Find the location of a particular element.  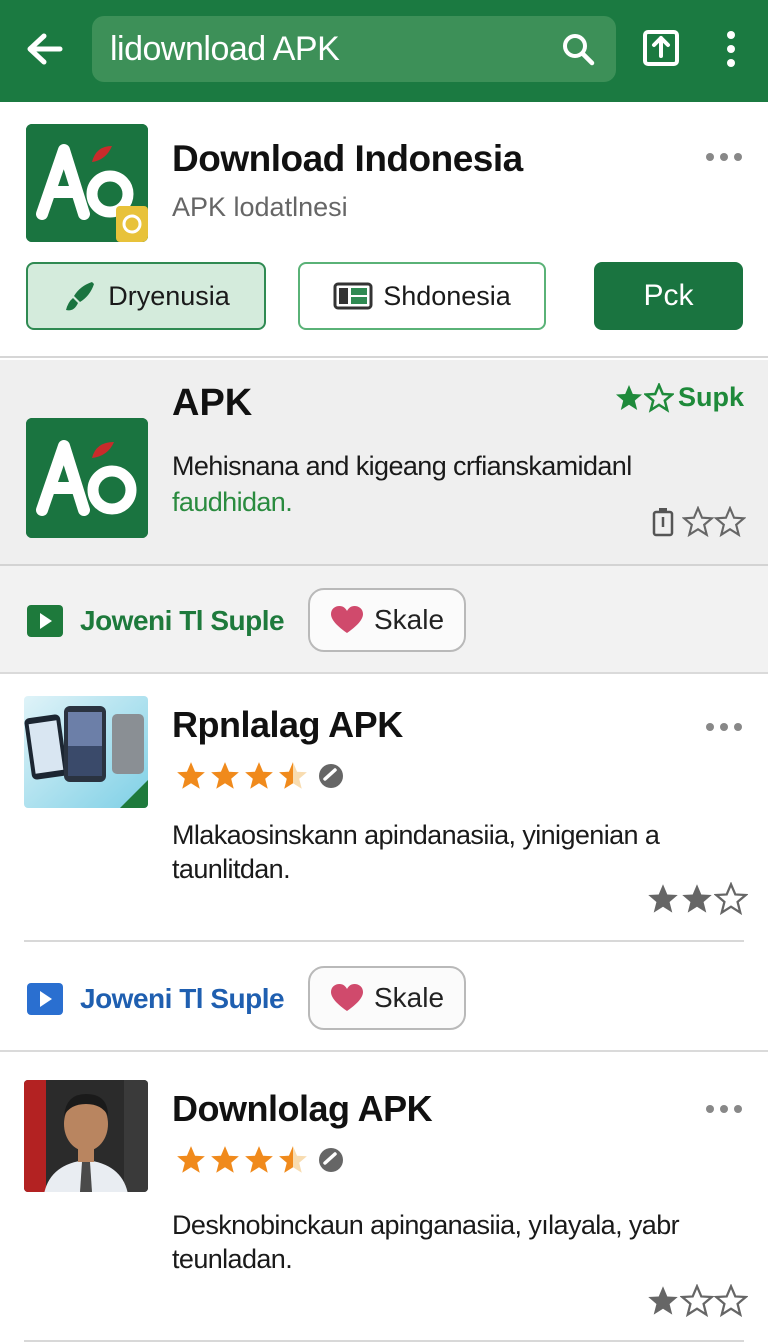

app-title: Download Indonesia is located at coordinates (347, 158).